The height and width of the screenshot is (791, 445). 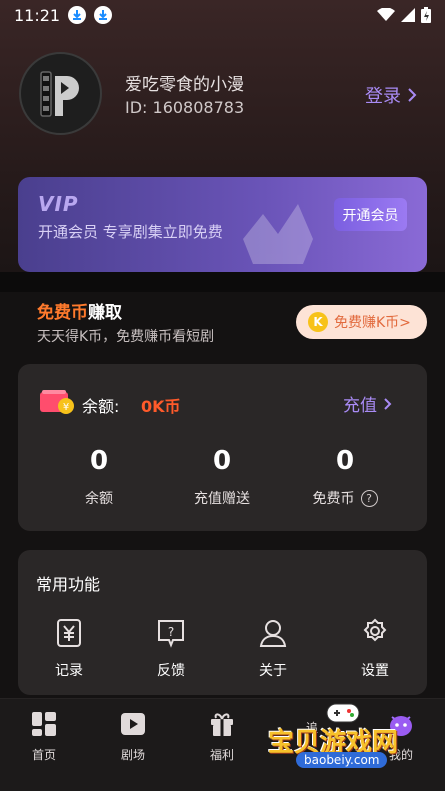 I want to click on vip-description: 开通会员 专享剧集立即免费, so click(x=130, y=232).